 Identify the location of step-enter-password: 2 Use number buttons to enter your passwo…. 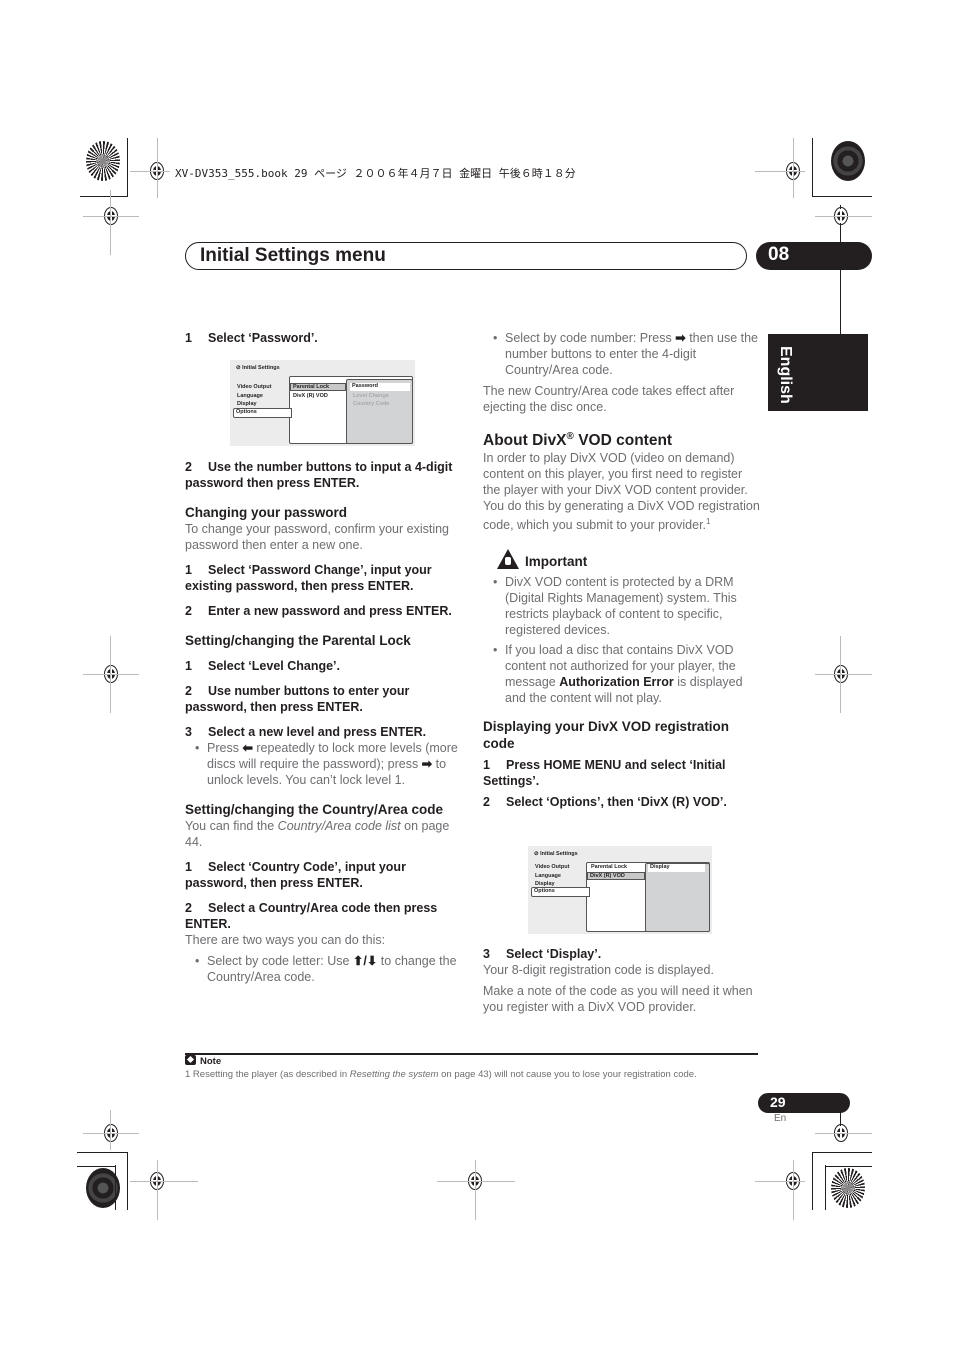
(297, 699).